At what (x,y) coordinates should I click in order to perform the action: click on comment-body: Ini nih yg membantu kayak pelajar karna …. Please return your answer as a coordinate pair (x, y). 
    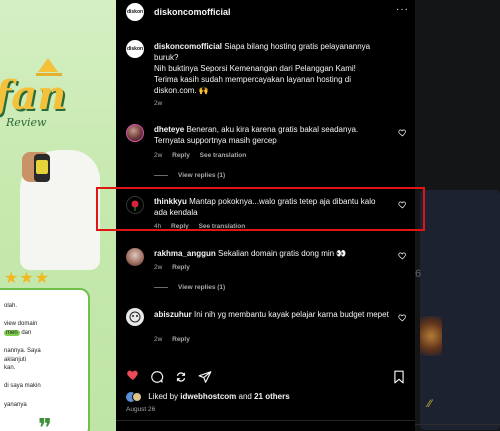
    Looking at the image, I should click on (291, 314).